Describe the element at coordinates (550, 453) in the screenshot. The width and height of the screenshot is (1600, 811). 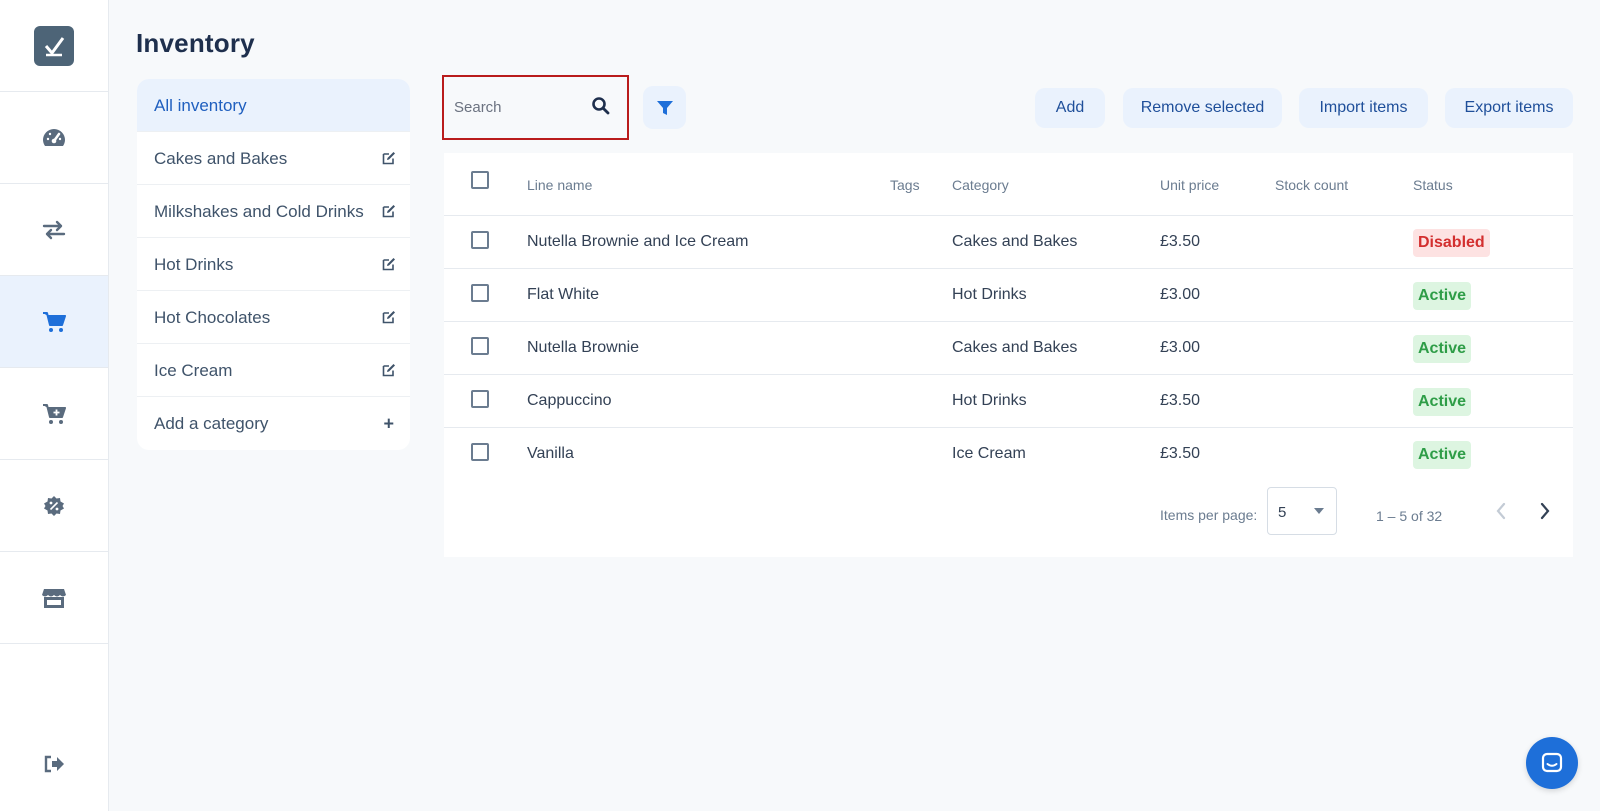
I see `line-name: Vanilla` at that location.